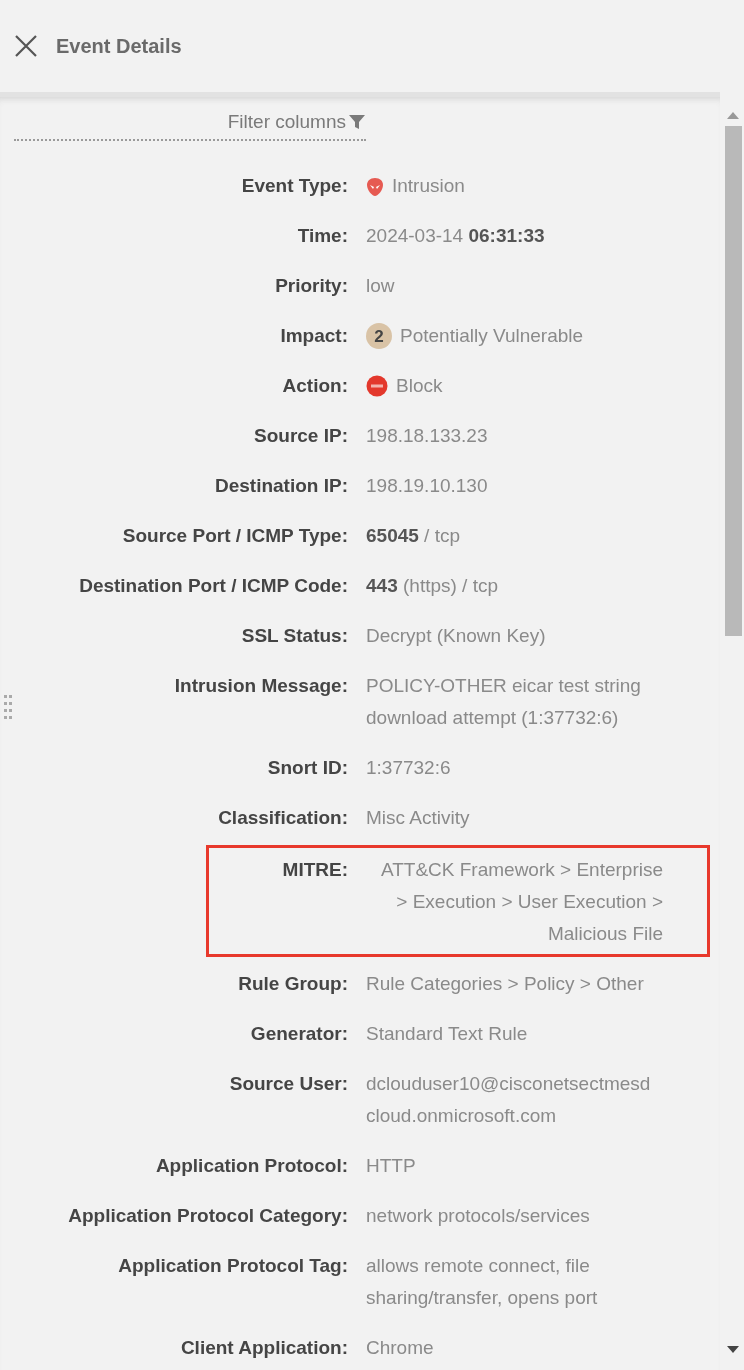 This screenshot has height=1370, width=744. Describe the element at coordinates (294, 636) in the screenshot. I see `field-label: SSL Status:` at that location.